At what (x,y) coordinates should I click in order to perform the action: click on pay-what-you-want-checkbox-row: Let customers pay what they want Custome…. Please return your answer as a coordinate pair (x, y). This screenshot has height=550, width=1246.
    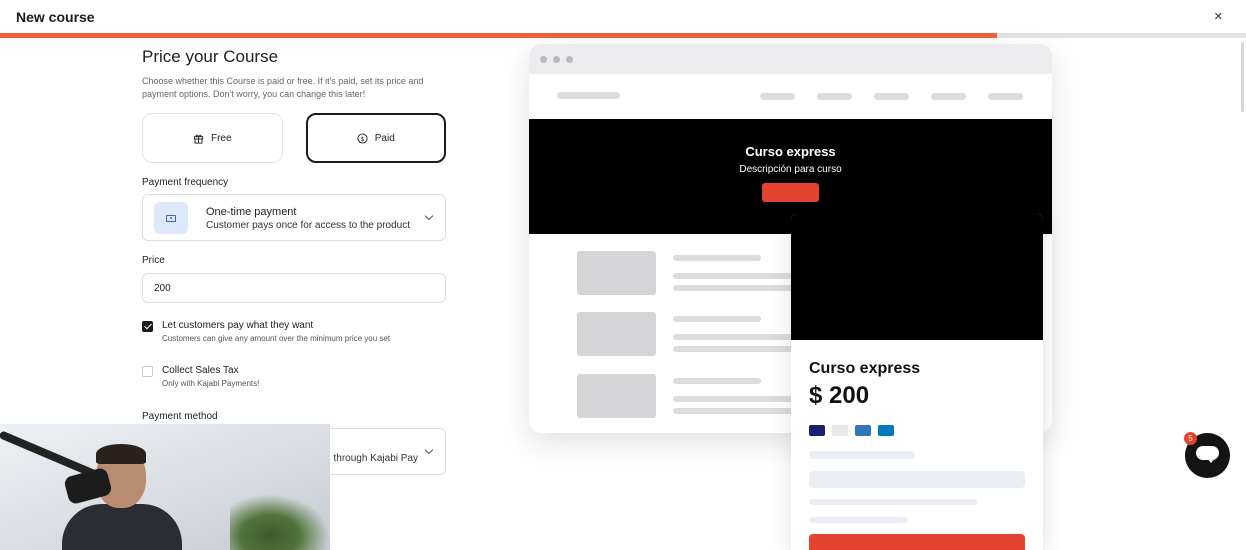
    Looking at the image, I should click on (294, 335).